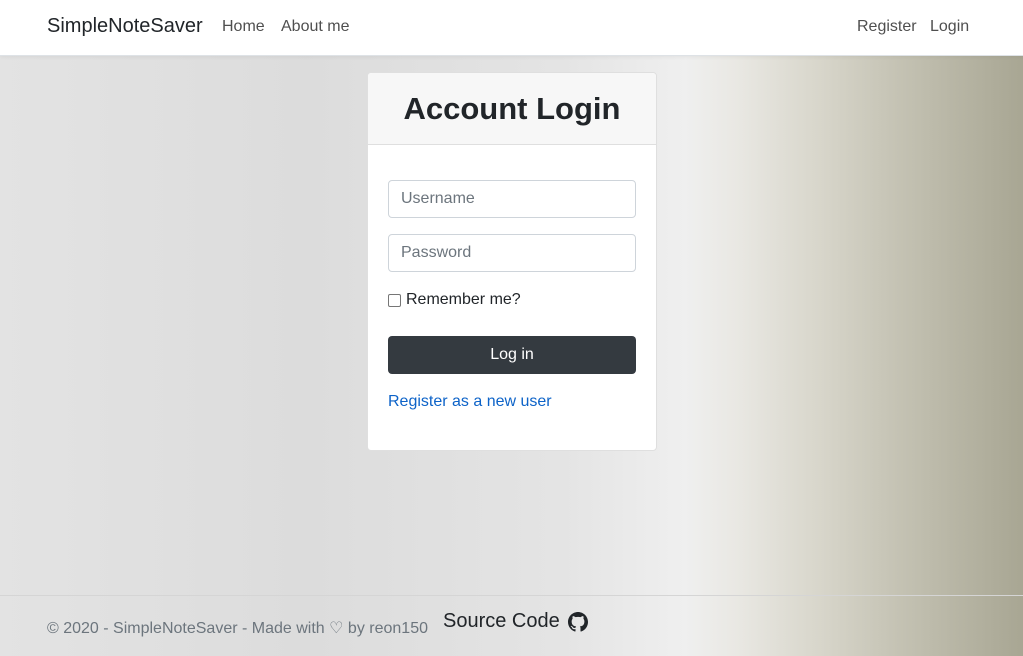 The height and width of the screenshot is (656, 1023). Describe the element at coordinates (243, 27) in the screenshot. I see `nav-home-link: Home` at that location.